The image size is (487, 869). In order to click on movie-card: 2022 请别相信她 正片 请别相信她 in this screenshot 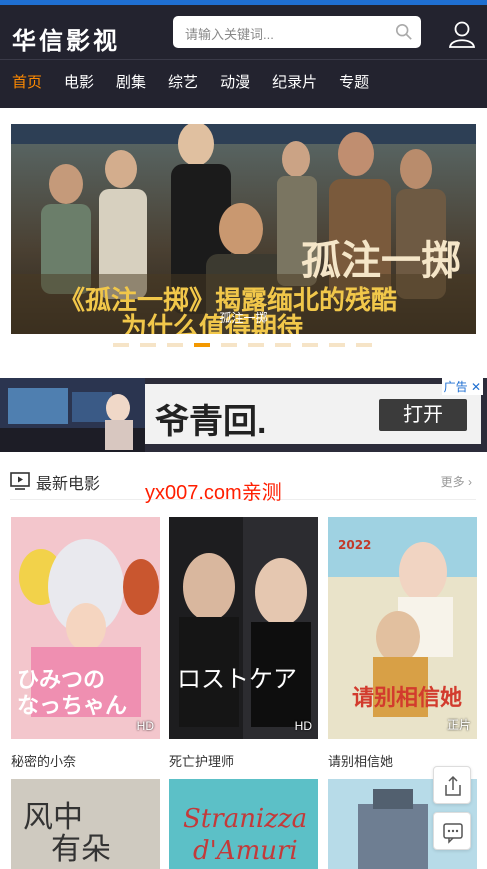, I will do `click(402, 643)`.